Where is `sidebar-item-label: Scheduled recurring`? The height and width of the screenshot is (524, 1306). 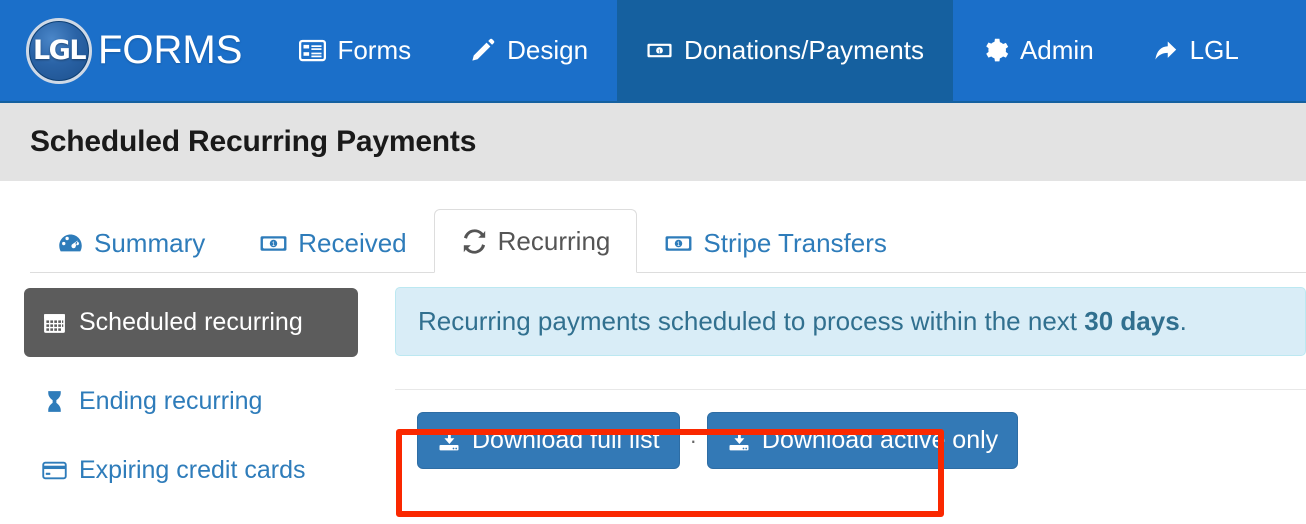
sidebar-item-label: Scheduled recurring is located at coordinates (191, 322).